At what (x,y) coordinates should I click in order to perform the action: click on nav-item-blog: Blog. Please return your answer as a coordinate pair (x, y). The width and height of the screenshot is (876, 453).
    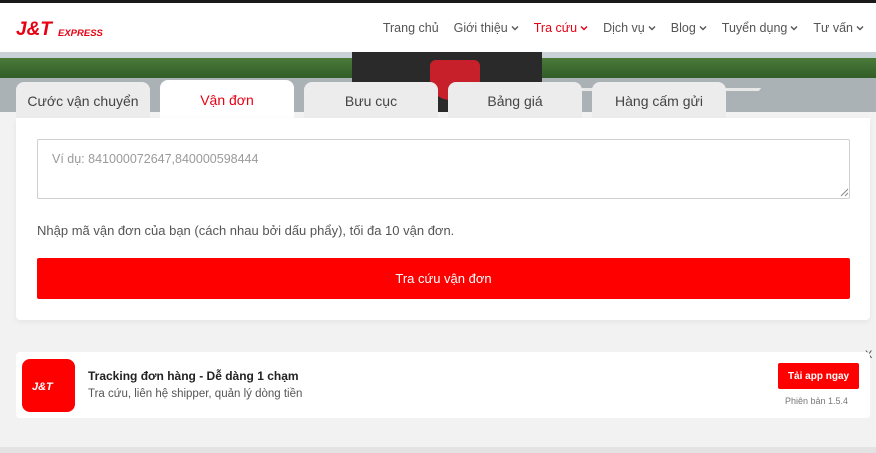
    Looking at the image, I should click on (689, 28).